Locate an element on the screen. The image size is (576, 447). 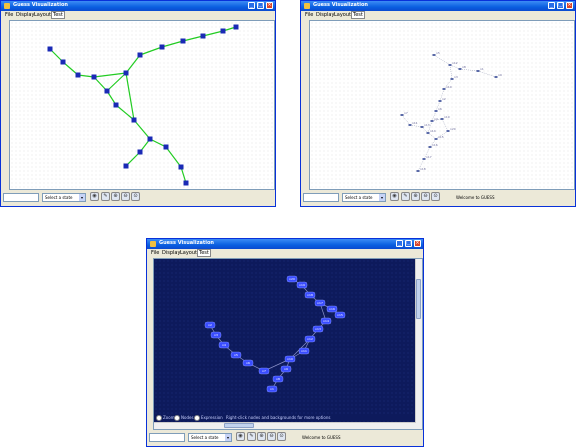
window-title: Guess Visualization is located at coordinates (186, 243).